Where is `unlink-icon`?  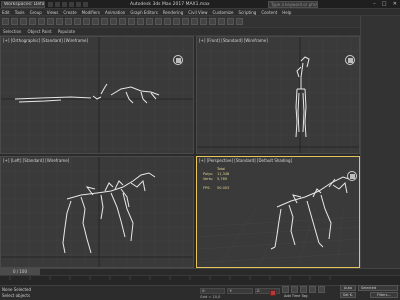 unlink-icon is located at coordinates (32, 21).